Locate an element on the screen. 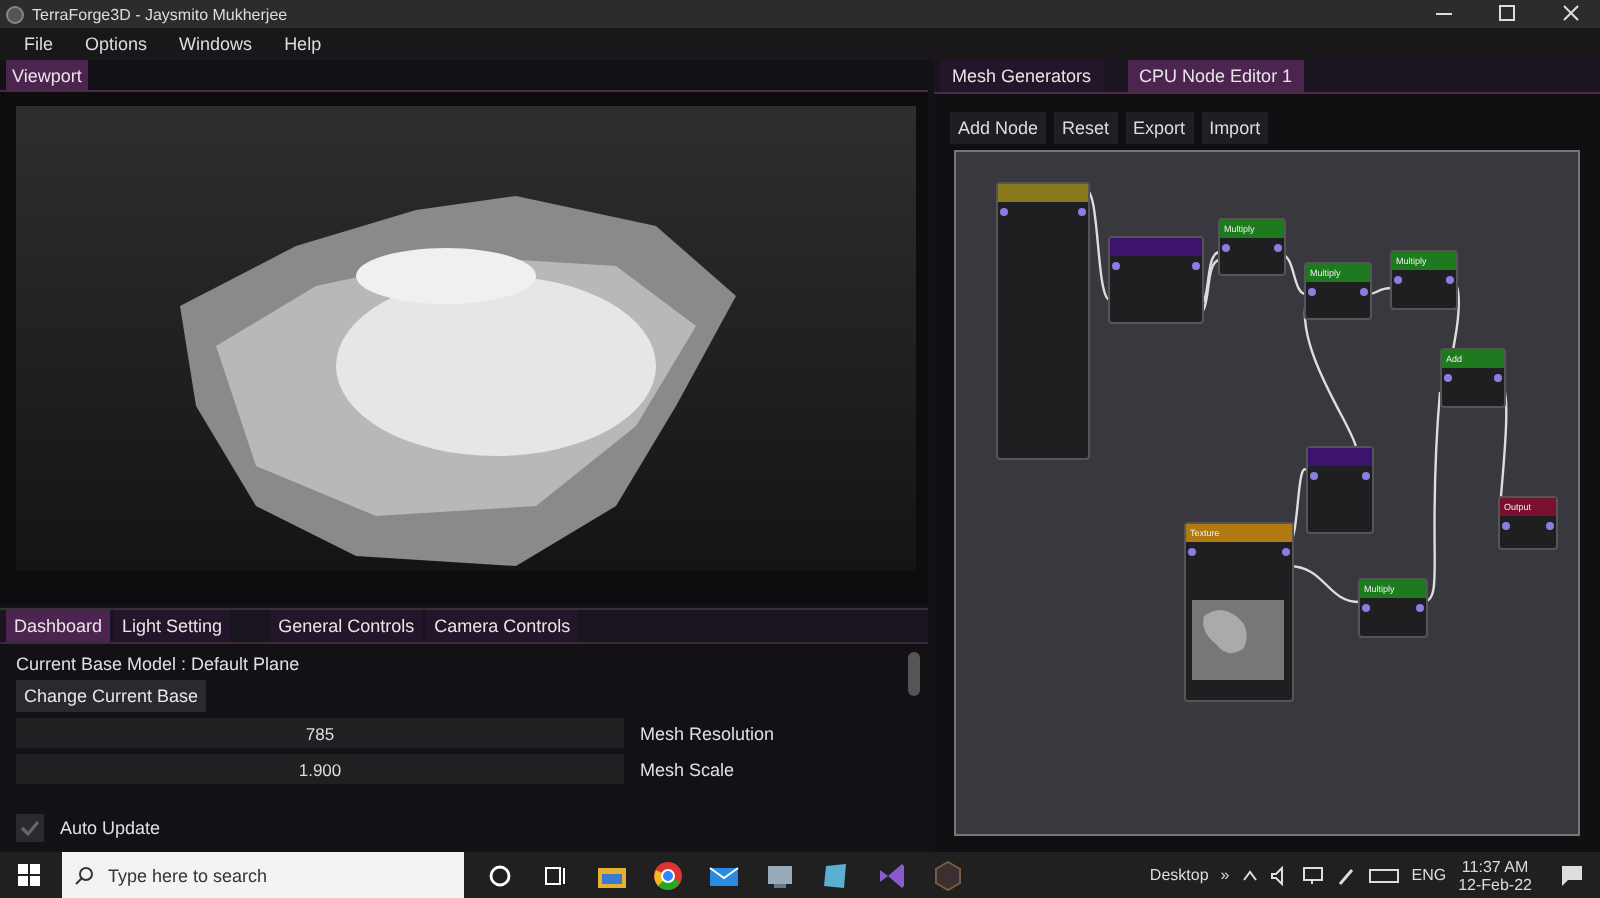  language-label: ENG is located at coordinates (1429, 875).